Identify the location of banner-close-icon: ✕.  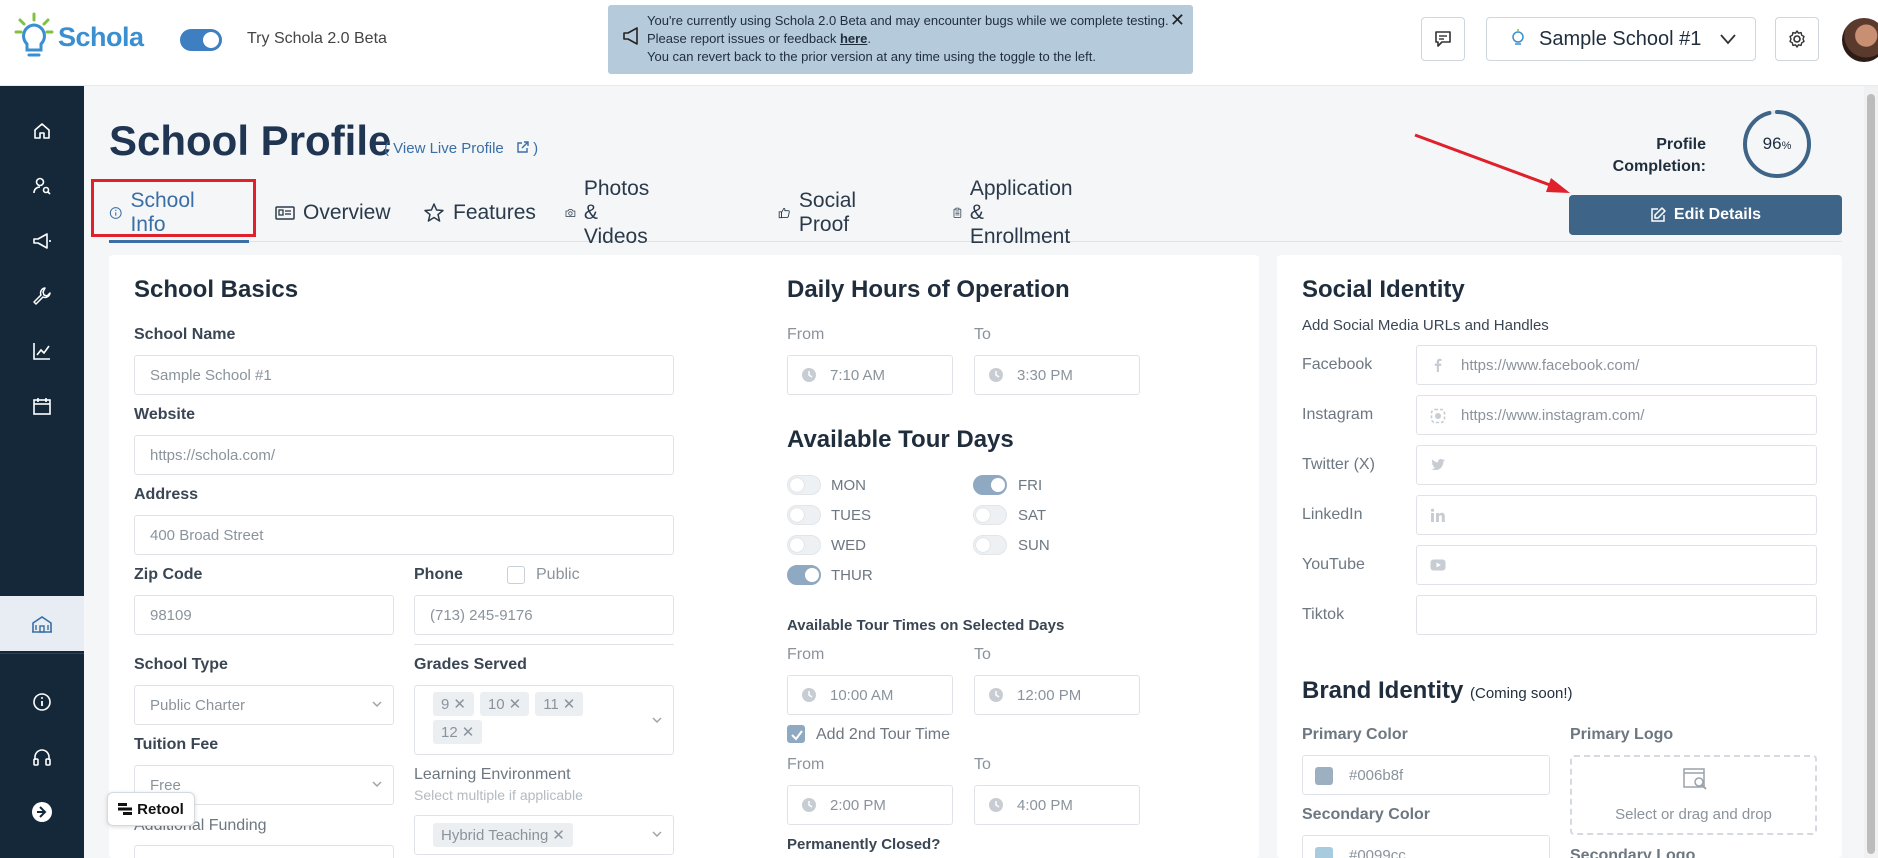
(1177, 20).